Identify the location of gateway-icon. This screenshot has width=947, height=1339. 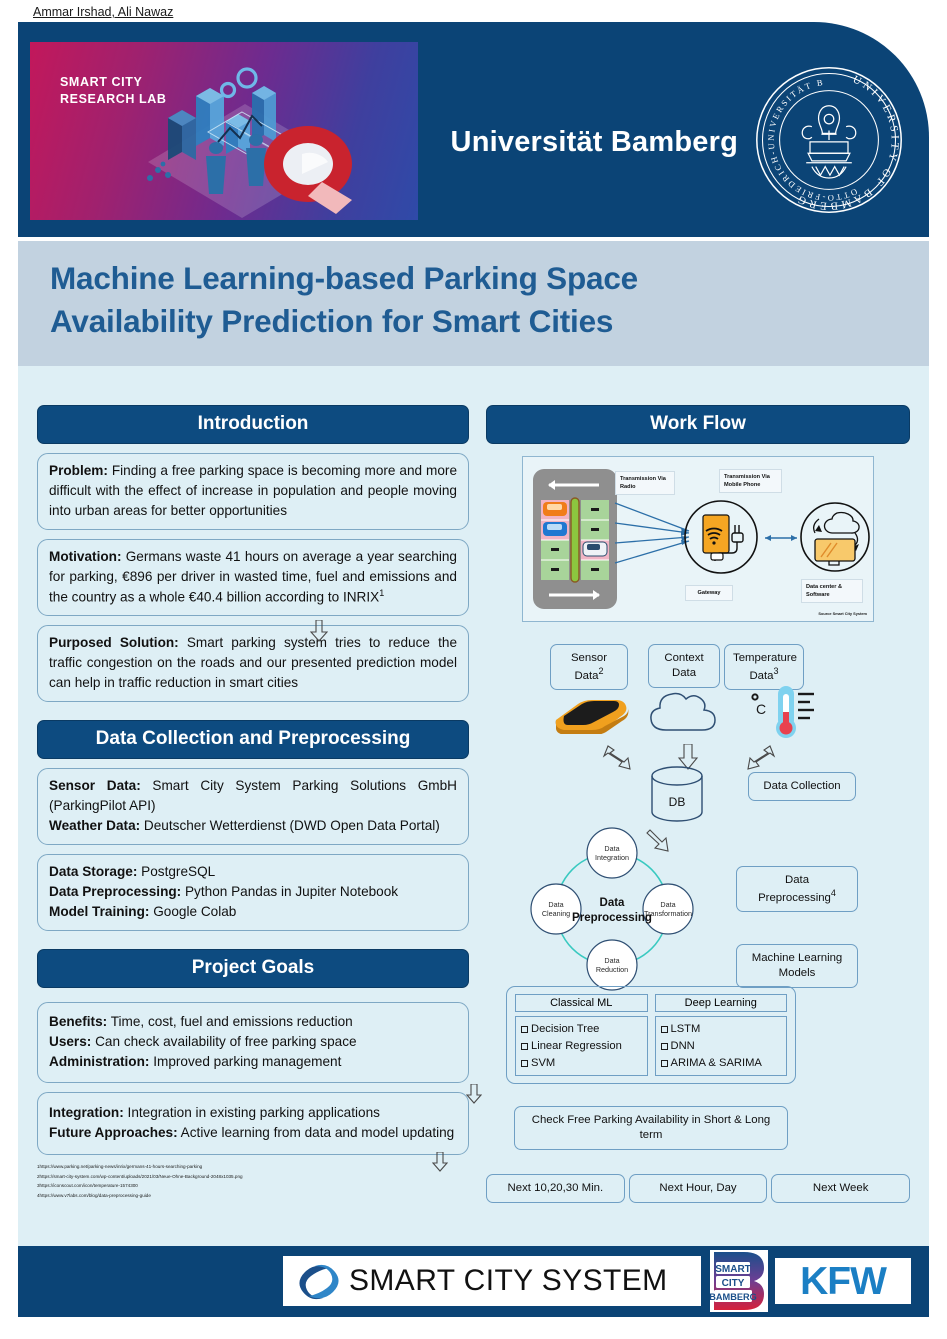
(721, 537).